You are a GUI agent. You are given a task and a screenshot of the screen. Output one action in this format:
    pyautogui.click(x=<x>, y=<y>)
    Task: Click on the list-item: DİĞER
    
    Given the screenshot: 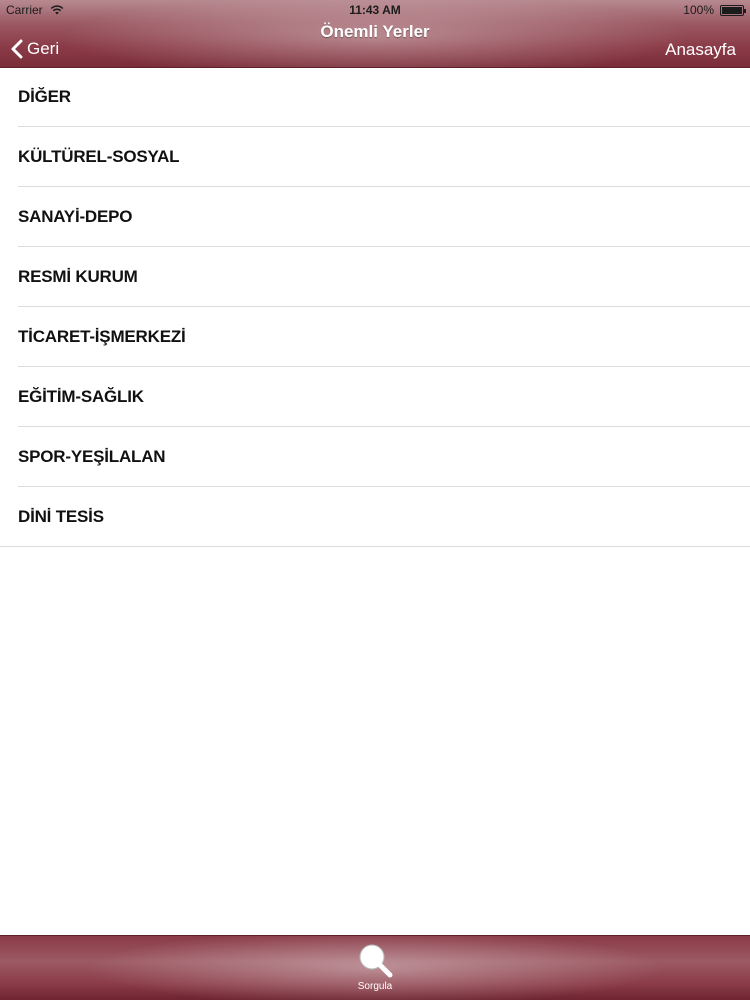 What is the action you would take?
    pyautogui.click(x=384, y=97)
    